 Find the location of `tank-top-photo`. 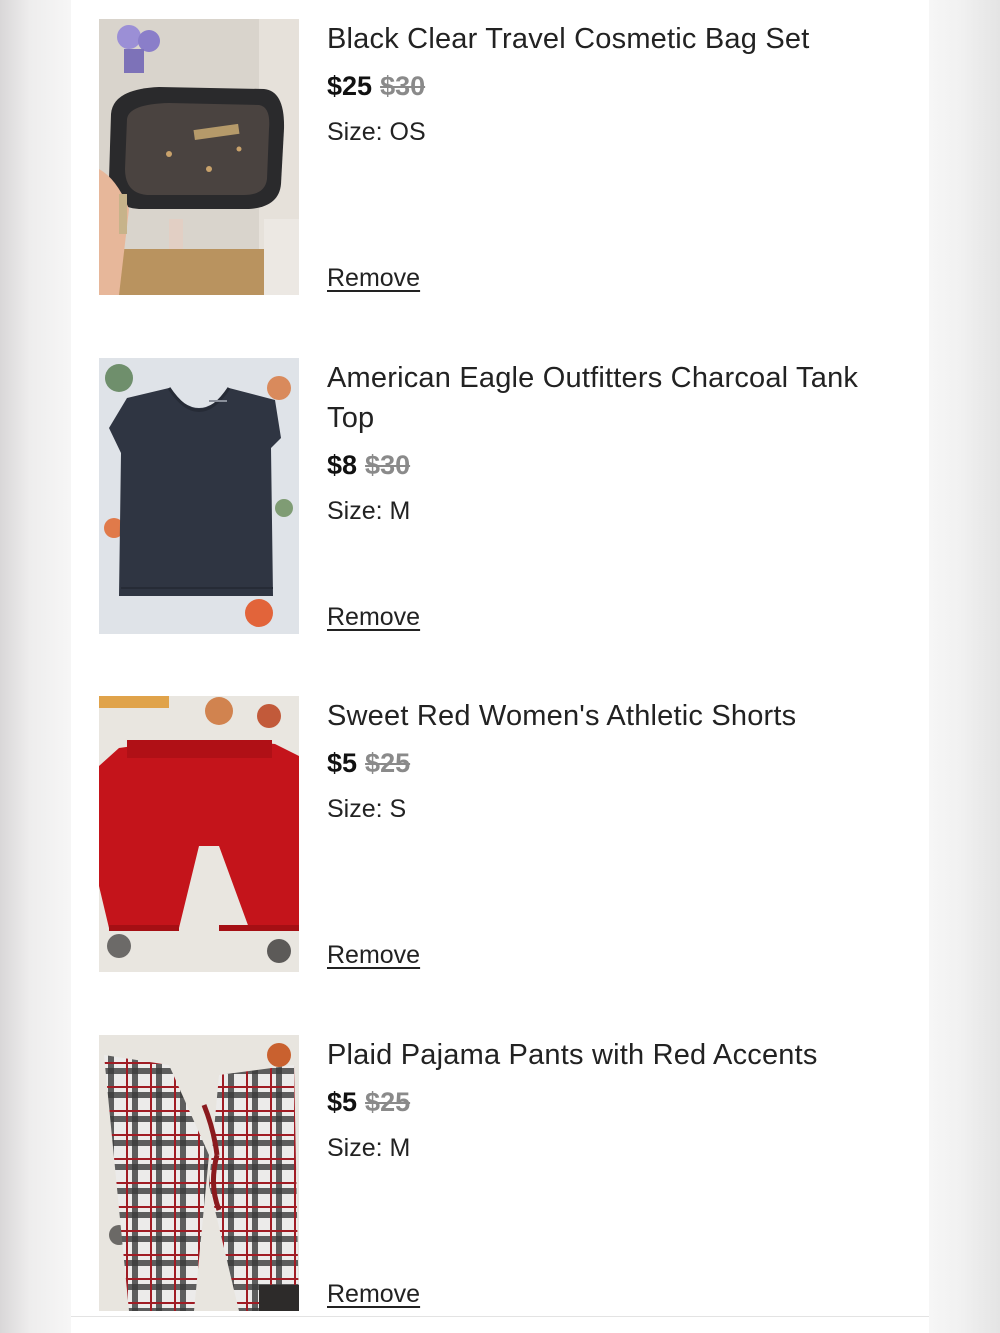

tank-top-photo is located at coordinates (199, 496).